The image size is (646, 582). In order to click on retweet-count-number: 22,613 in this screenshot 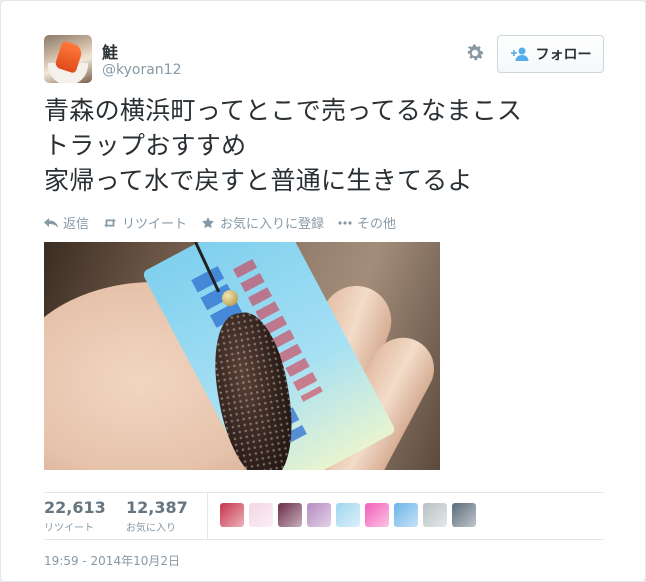, I will do `click(75, 507)`.